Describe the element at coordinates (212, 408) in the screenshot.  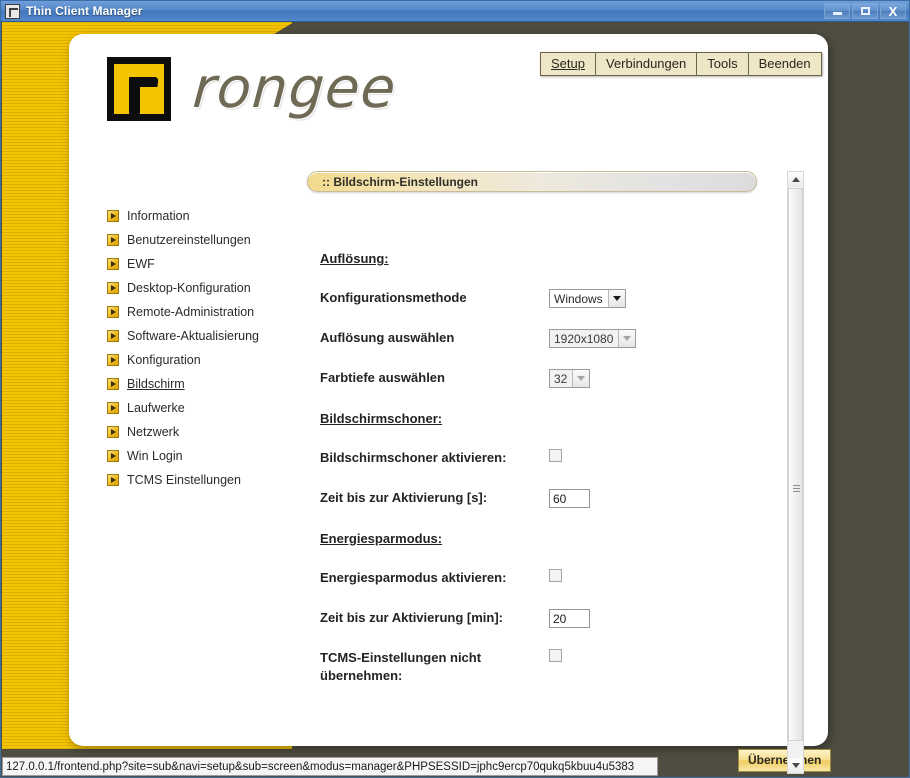
I see `sidebar-item-laufwerke: Laufwerke` at that location.